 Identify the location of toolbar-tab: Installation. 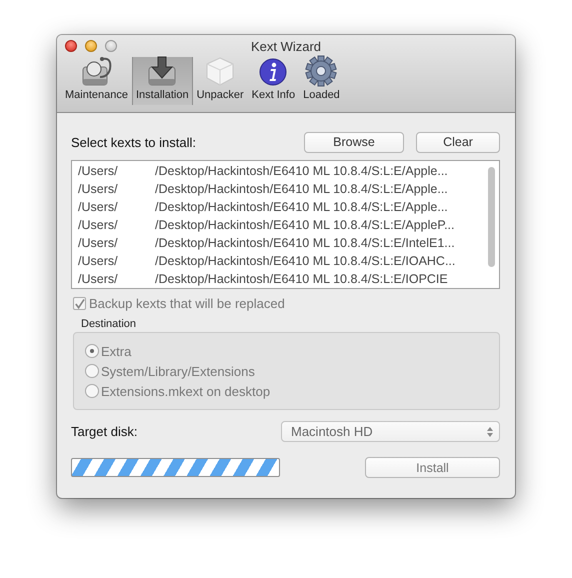
(162, 81).